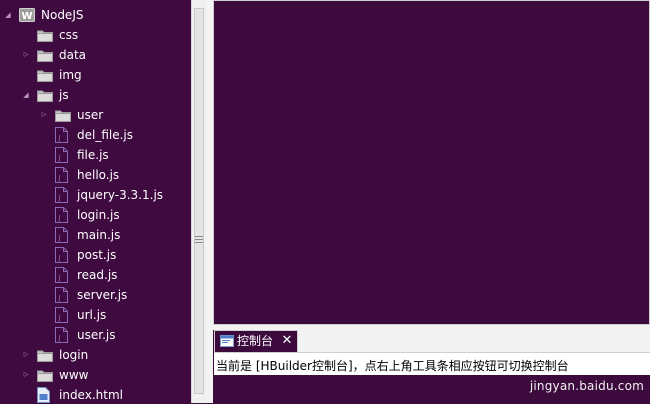 Image resolution: width=650 pixels, height=404 pixels. I want to click on tree-item-label: js, so click(64, 95).